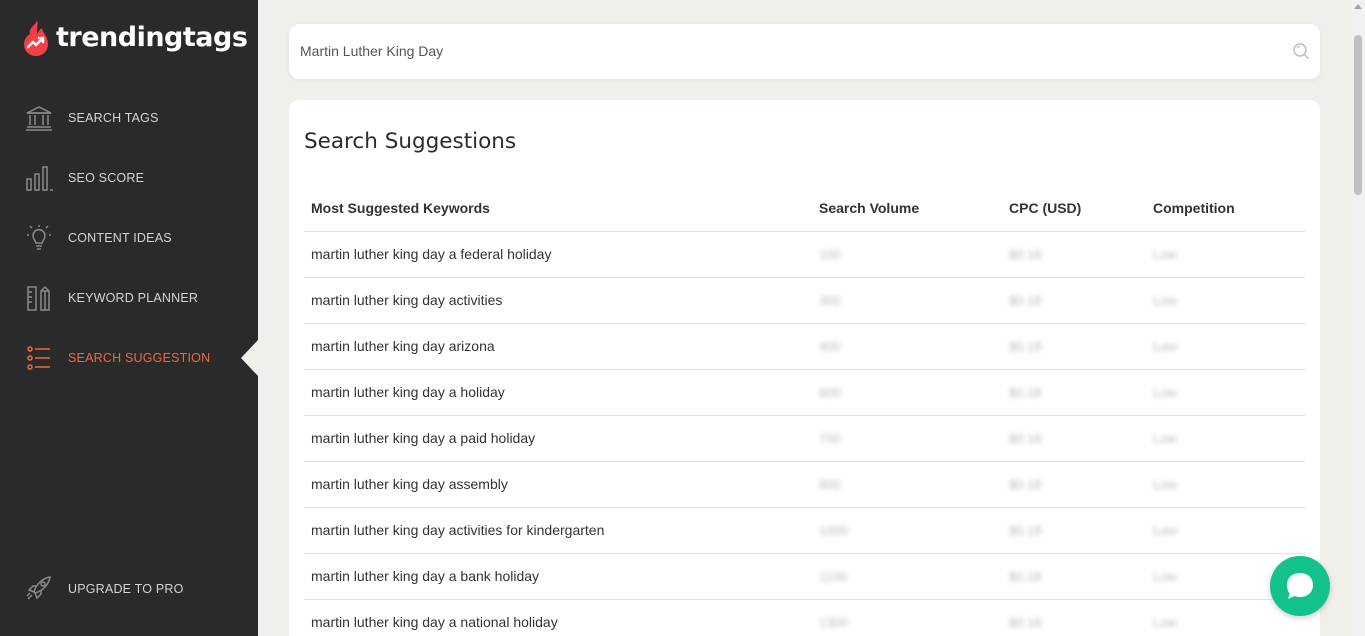 The width and height of the screenshot is (1365, 636). Describe the element at coordinates (780, 51) in the screenshot. I see `search-input` at that location.